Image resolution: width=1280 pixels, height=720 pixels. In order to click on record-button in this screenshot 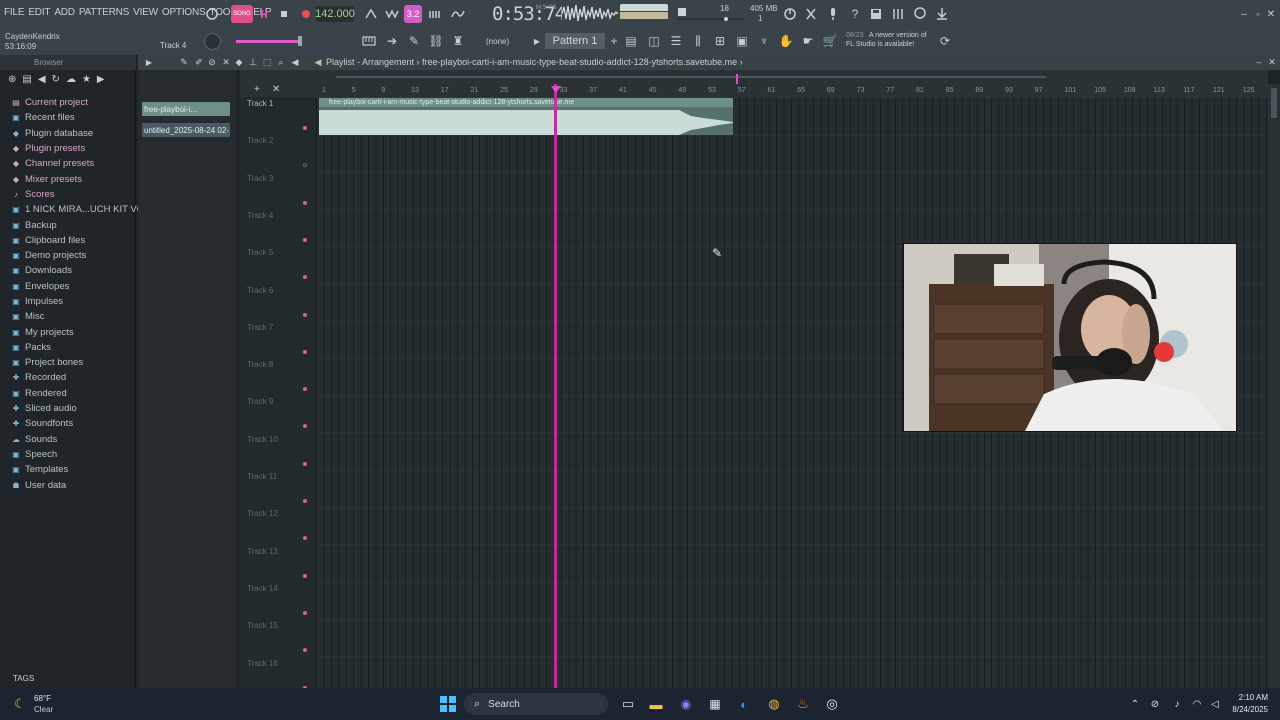, I will do `click(306, 14)`.